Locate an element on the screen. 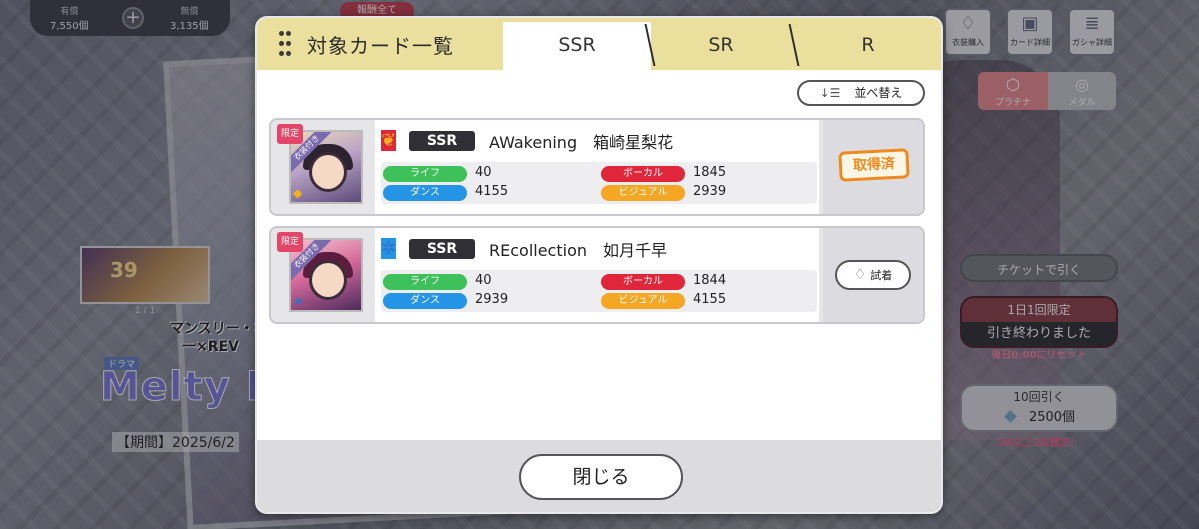 This screenshot has width=1199, height=529. hanger-icon: ♢ is located at coordinates (860, 275).